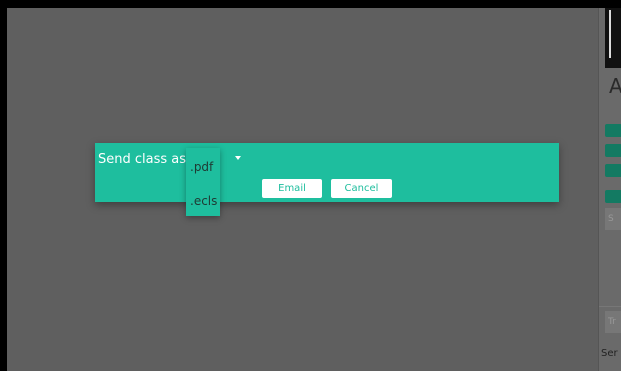  What do you see at coordinates (613, 219) in the screenshot?
I see `right-panel-field: S` at bounding box center [613, 219].